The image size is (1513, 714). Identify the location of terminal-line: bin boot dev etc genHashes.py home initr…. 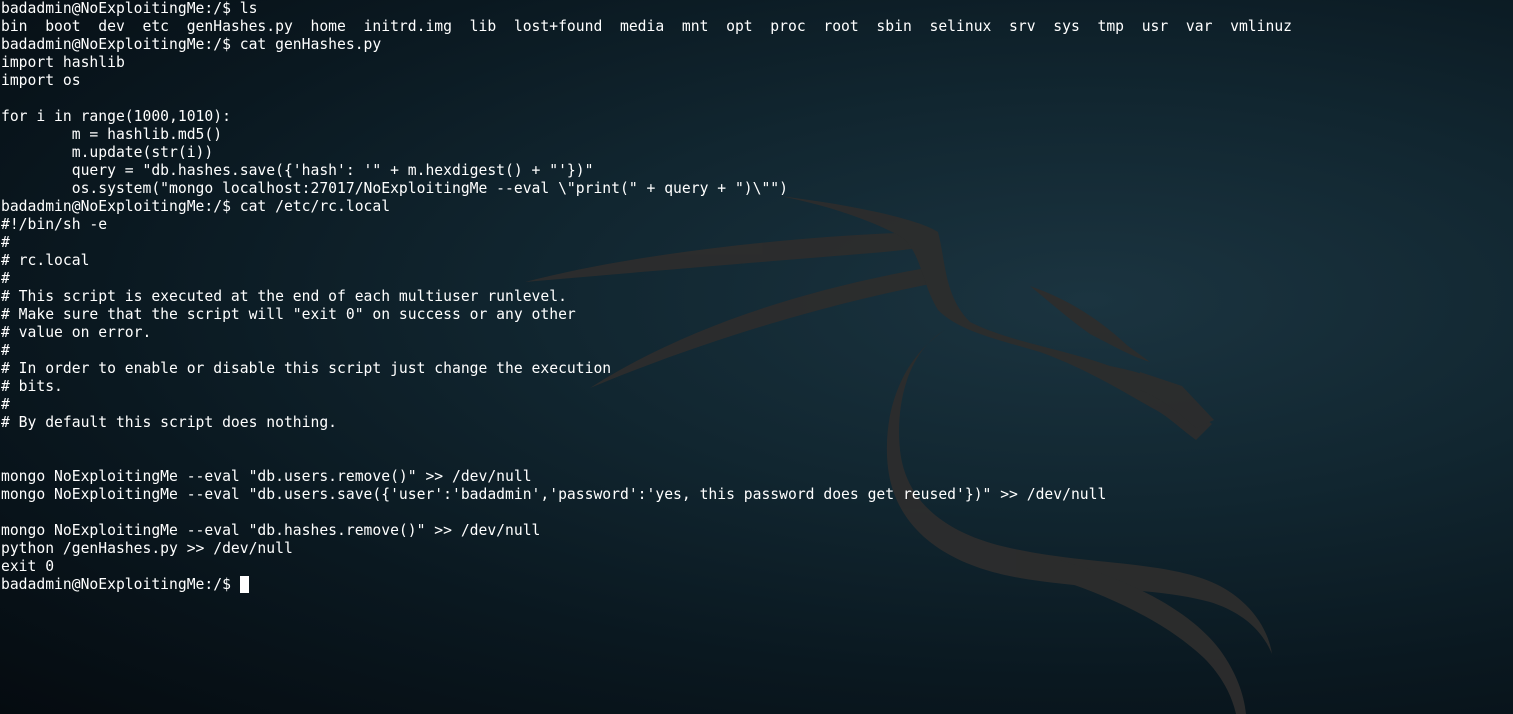
(647, 26).